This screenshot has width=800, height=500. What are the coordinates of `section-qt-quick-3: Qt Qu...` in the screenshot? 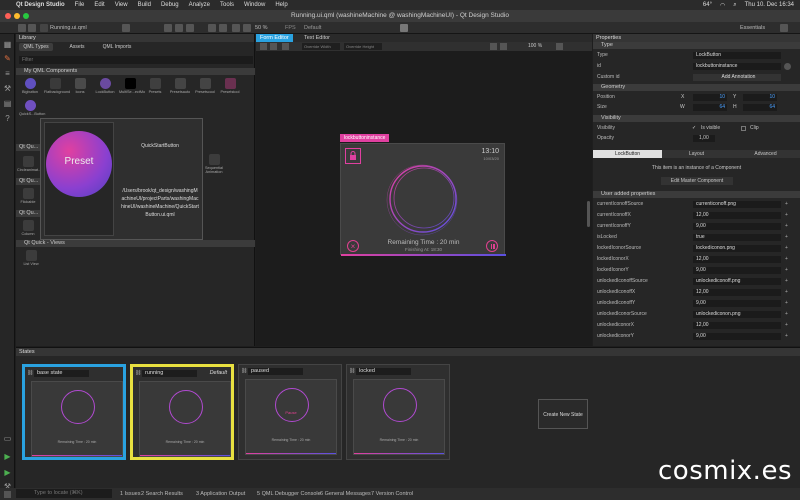 It's located at (28, 213).